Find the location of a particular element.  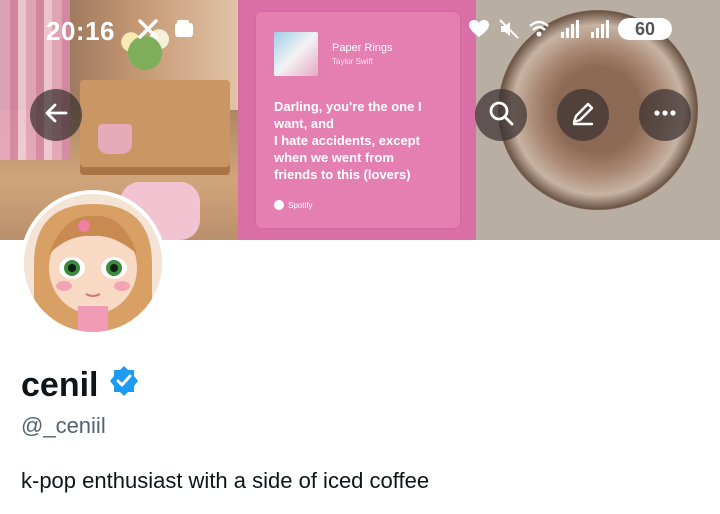

more-icon is located at coordinates (665, 115).